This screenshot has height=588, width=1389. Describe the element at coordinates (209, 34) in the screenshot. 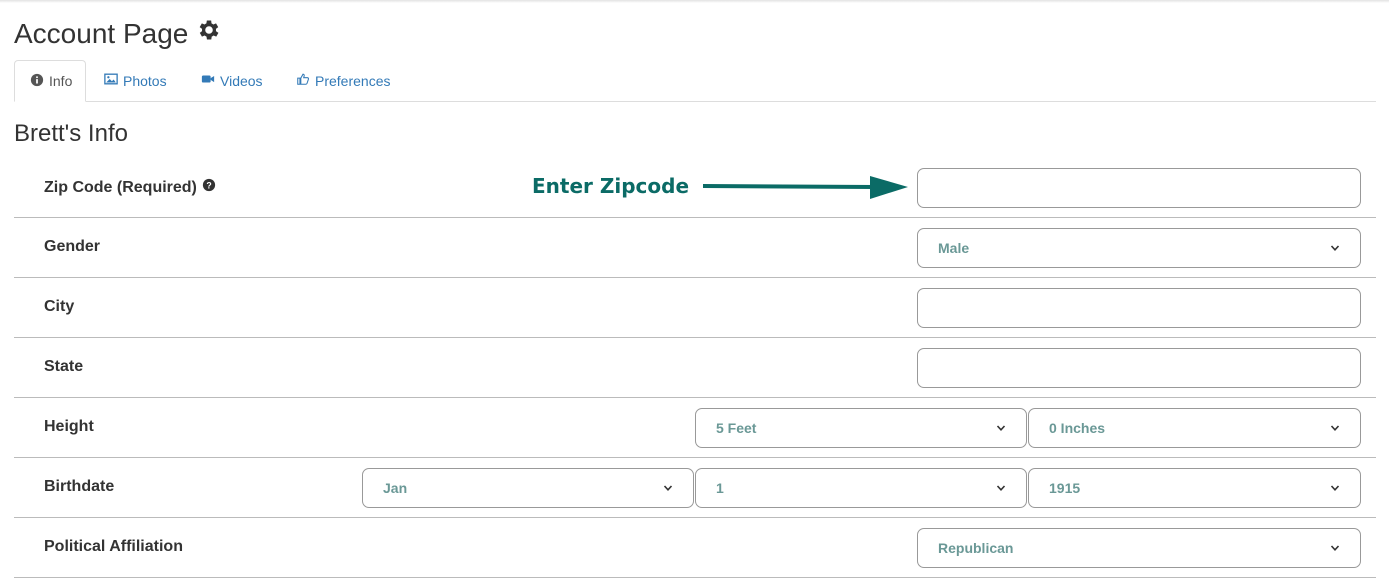

I see `gear-icon` at that location.